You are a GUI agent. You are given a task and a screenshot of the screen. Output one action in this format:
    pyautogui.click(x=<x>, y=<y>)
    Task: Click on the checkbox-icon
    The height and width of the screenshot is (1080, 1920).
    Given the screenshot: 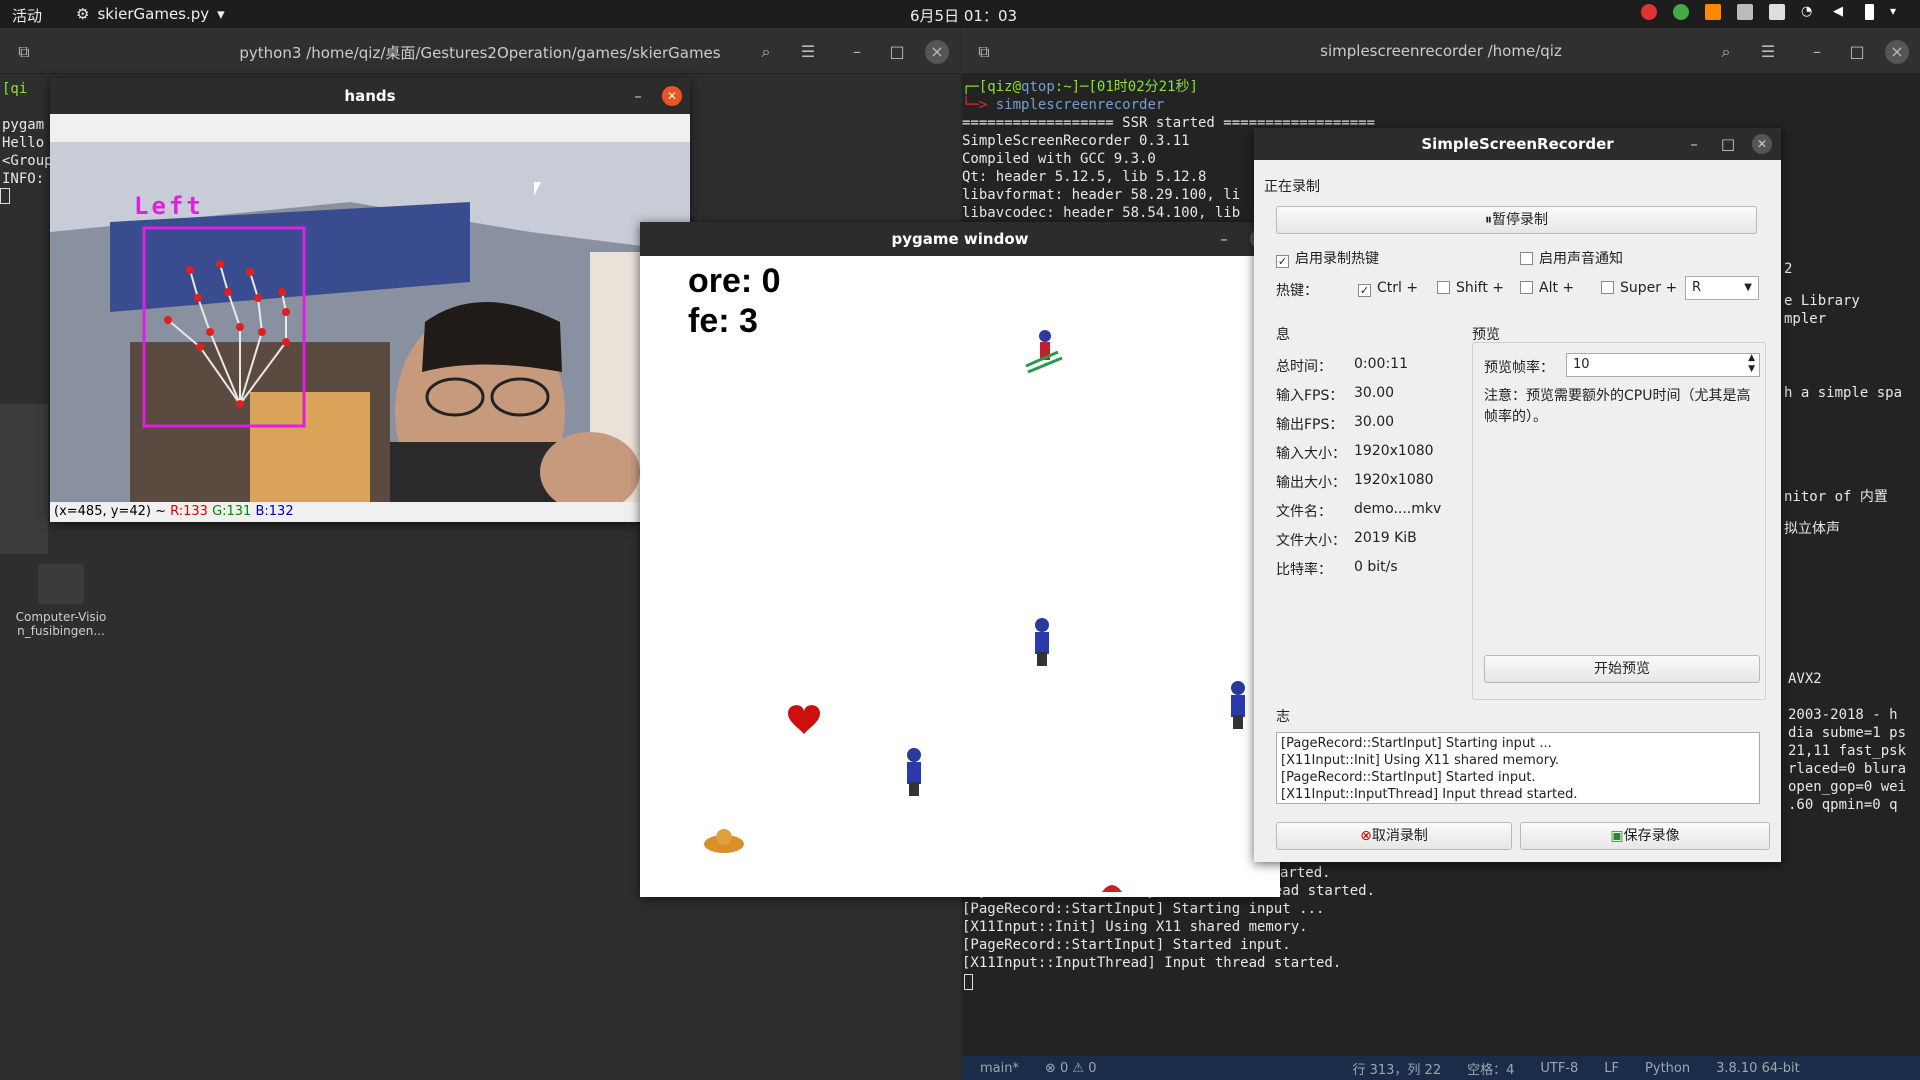 What is the action you would take?
    pyautogui.click(x=1526, y=258)
    